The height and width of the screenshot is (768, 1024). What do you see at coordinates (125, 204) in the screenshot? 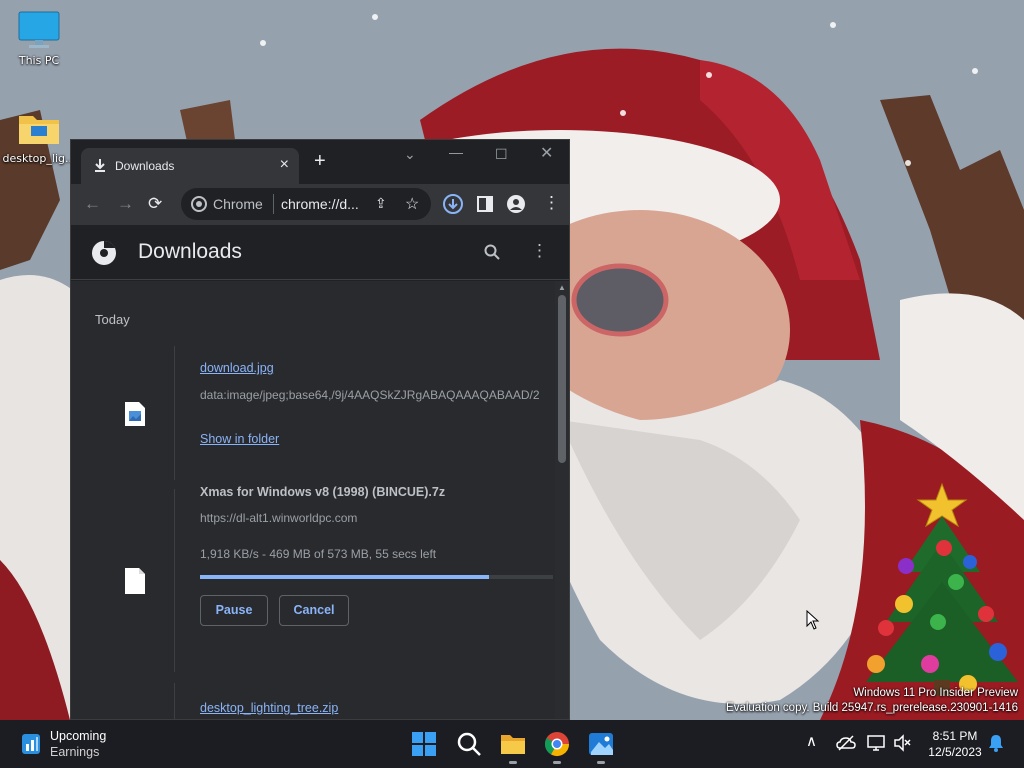
I see `forward-button: →` at bounding box center [125, 204].